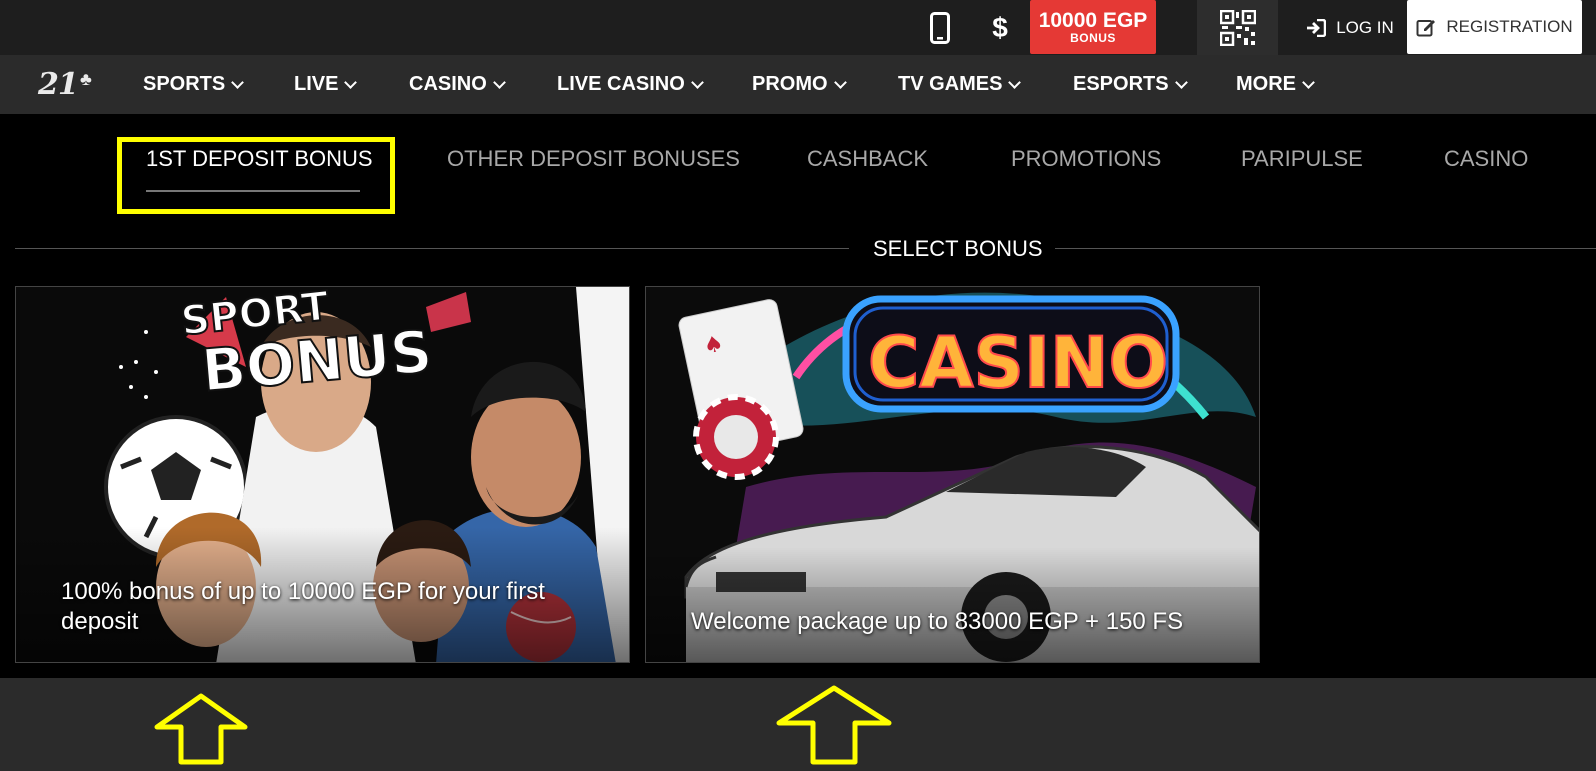 The height and width of the screenshot is (771, 1596). I want to click on nav-item-live: LIVE, so click(326, 84).